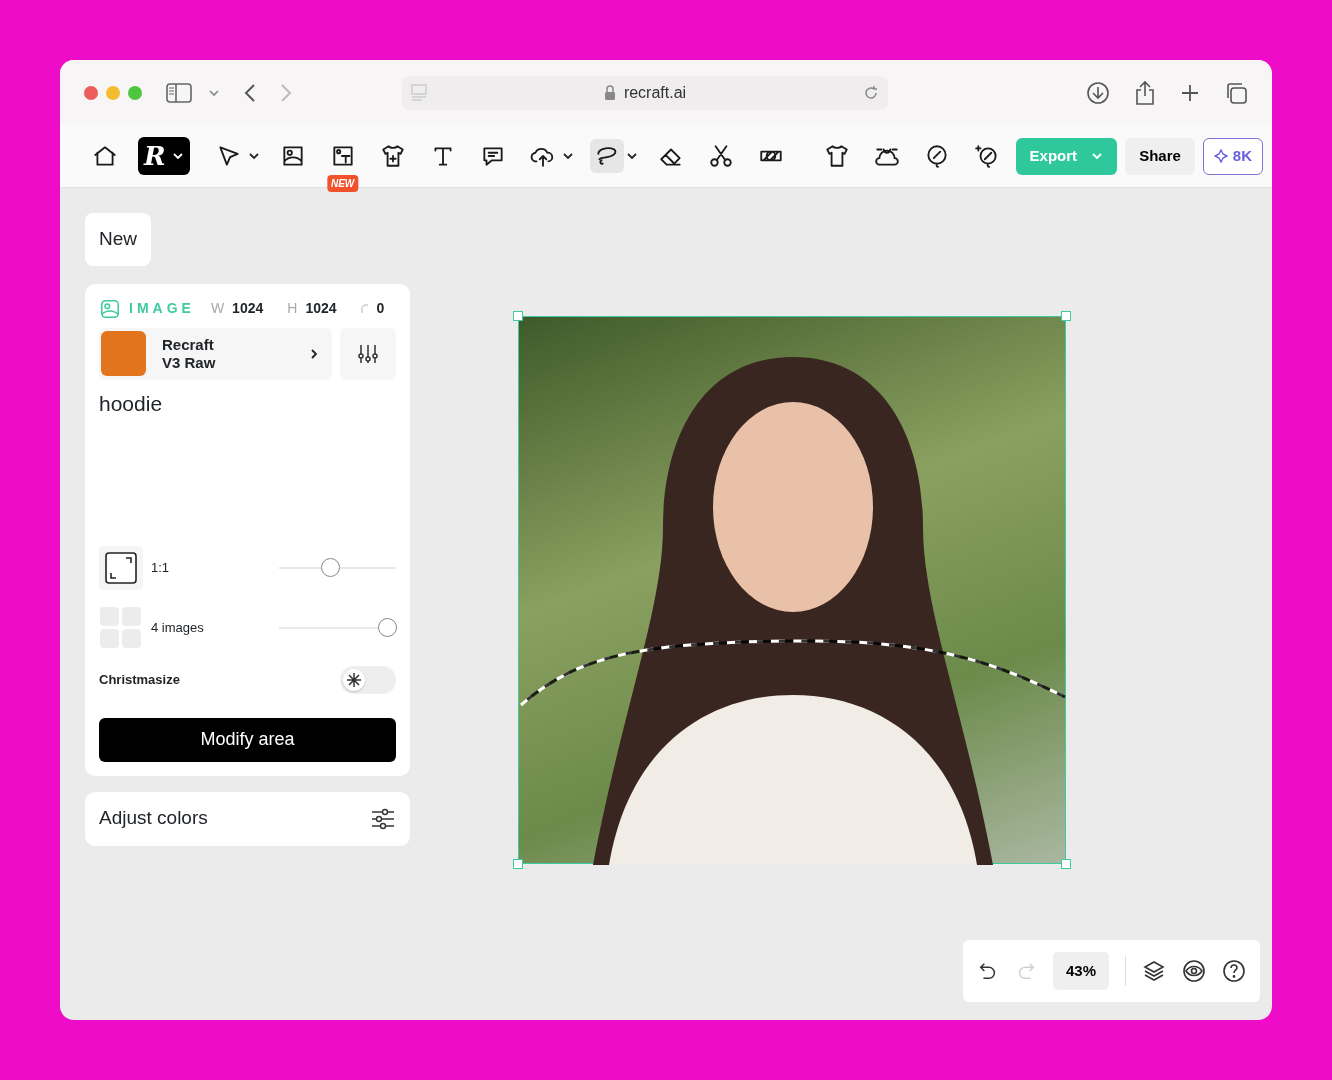  I want to click on zoom-level: 43%, so click(1080, 971).